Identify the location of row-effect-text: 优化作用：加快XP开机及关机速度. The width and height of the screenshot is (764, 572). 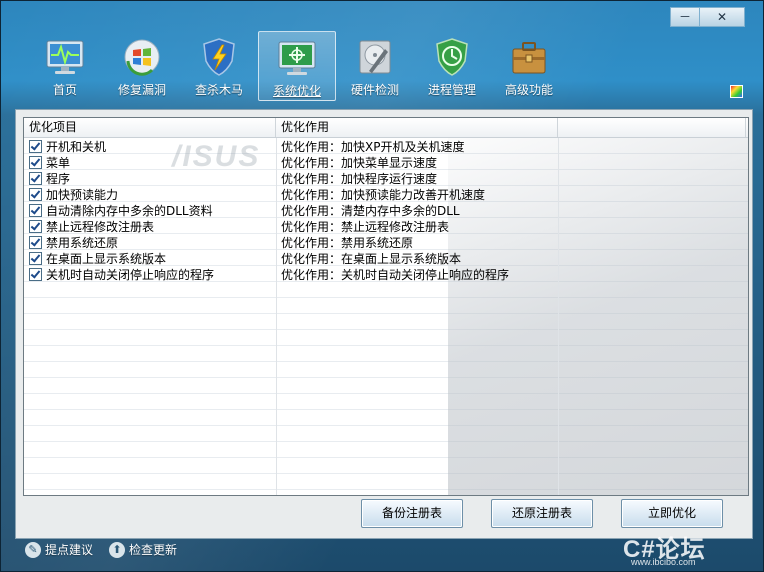
(373, 146).